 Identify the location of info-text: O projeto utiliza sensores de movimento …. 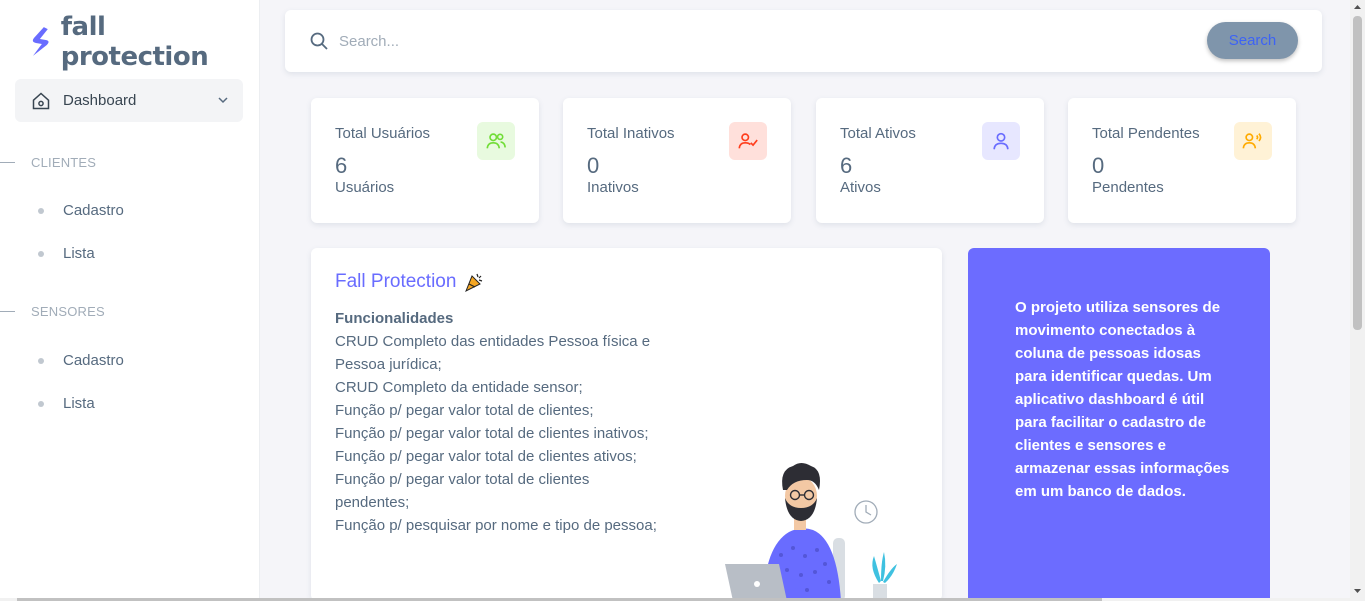
(1122, 399).